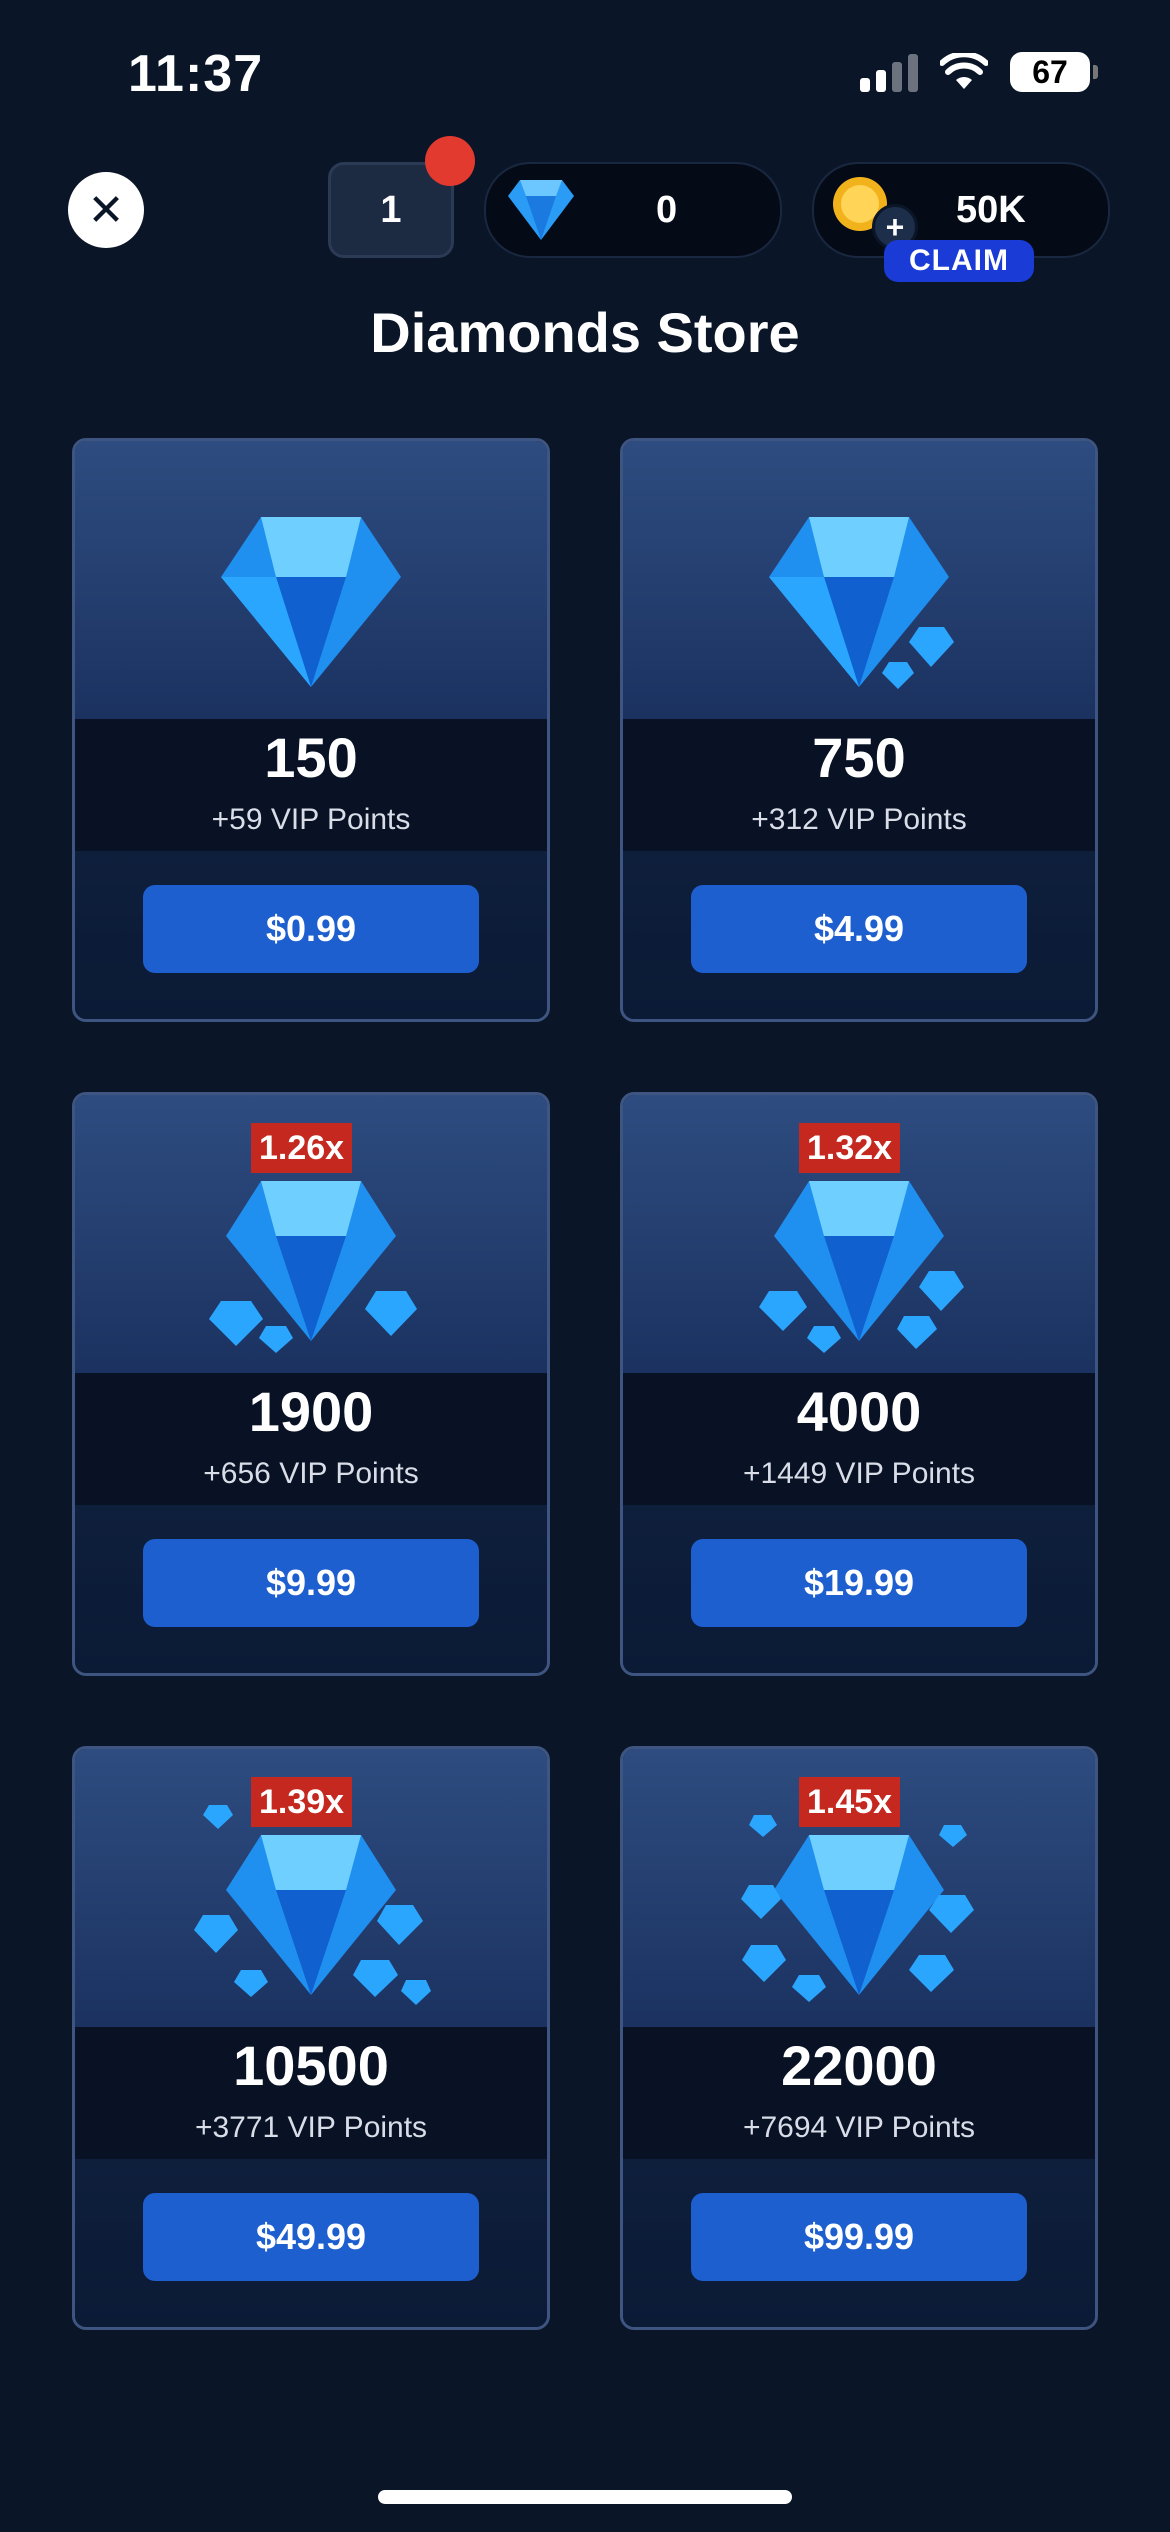  I want to click on diamond-balance-value: 0, so click(667, 209).